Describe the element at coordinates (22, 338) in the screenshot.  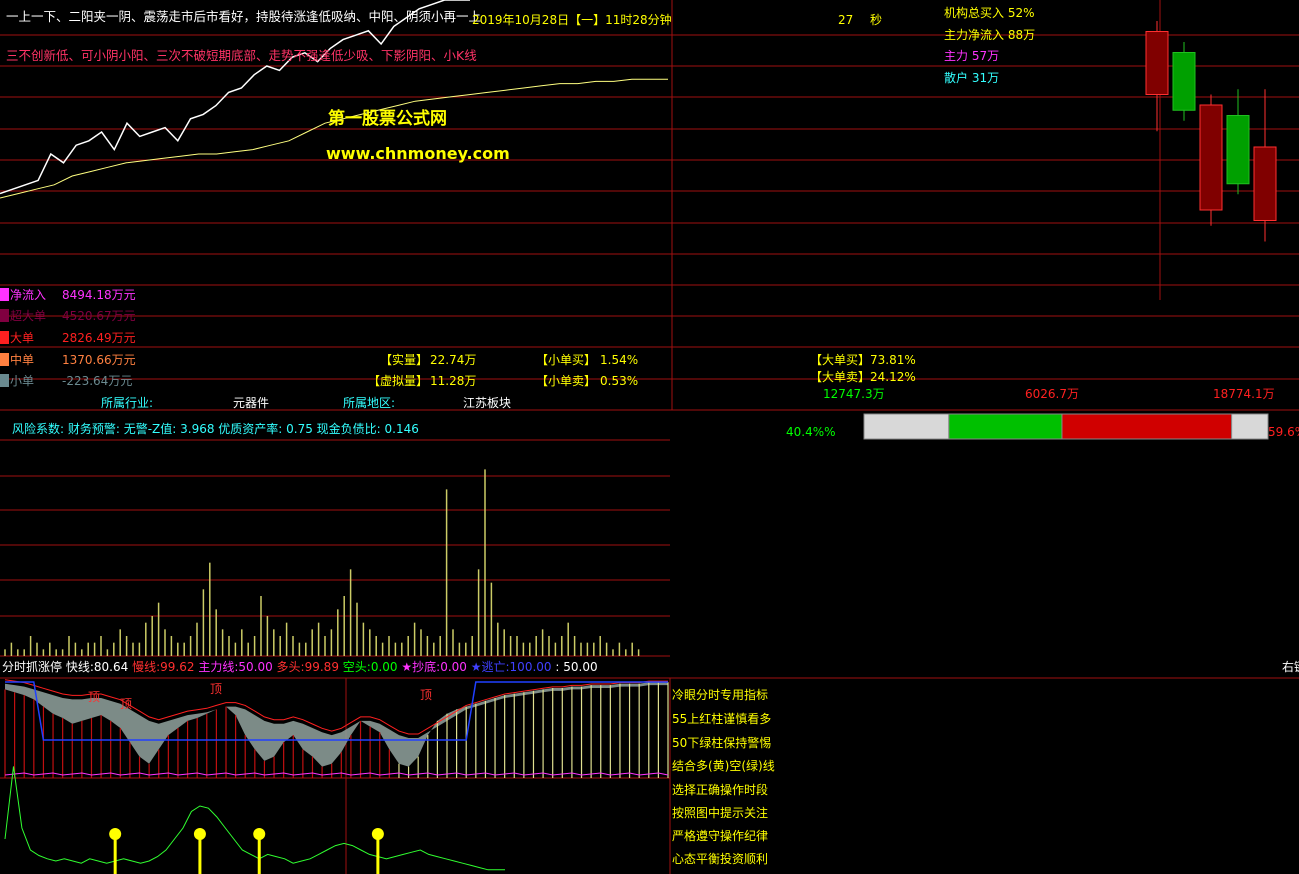
I see `flow-label: 大单` at that location.